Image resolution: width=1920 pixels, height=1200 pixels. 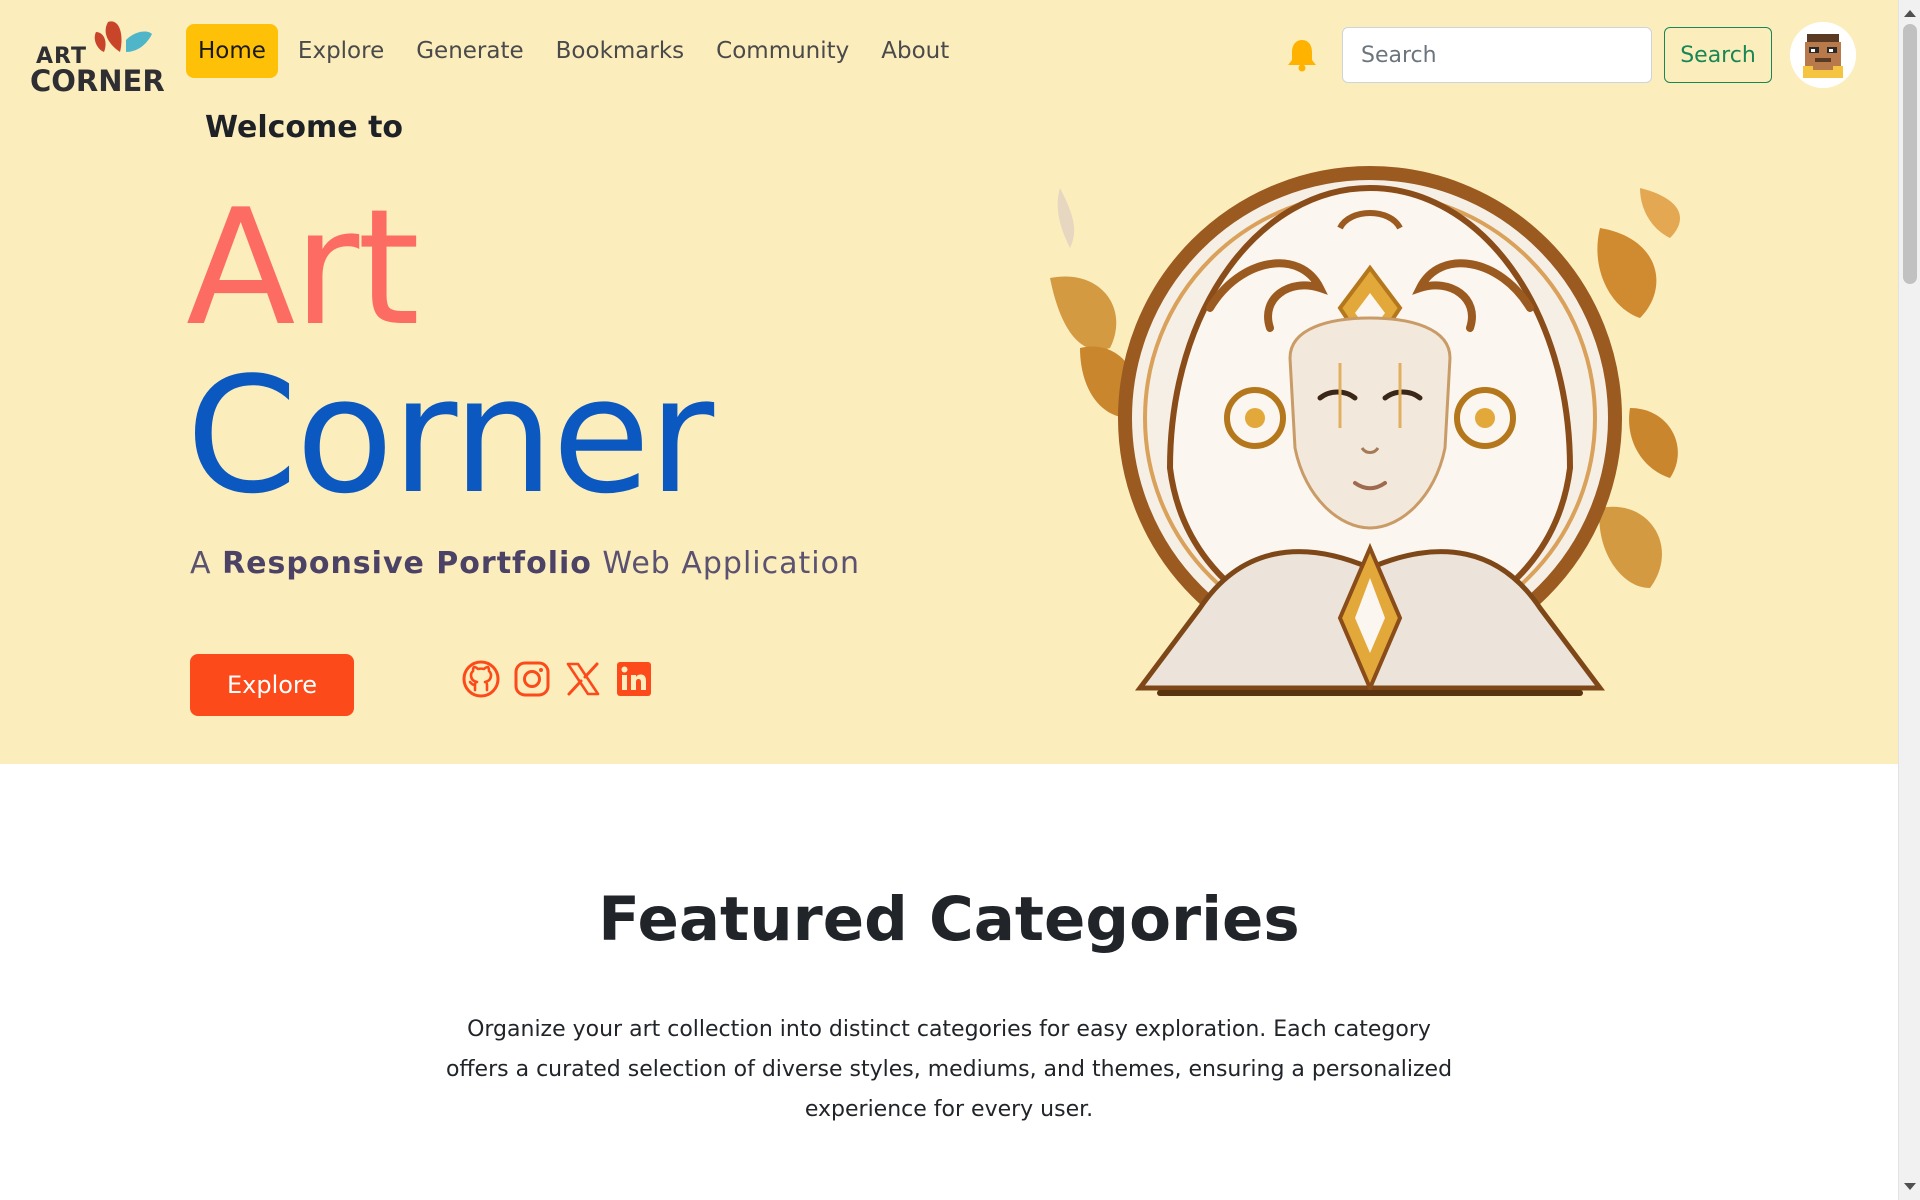 What do you see at coordinates (782, 51) in the screenshot?
I see `nav-item-community: Community` at bounding box center [782, 51].